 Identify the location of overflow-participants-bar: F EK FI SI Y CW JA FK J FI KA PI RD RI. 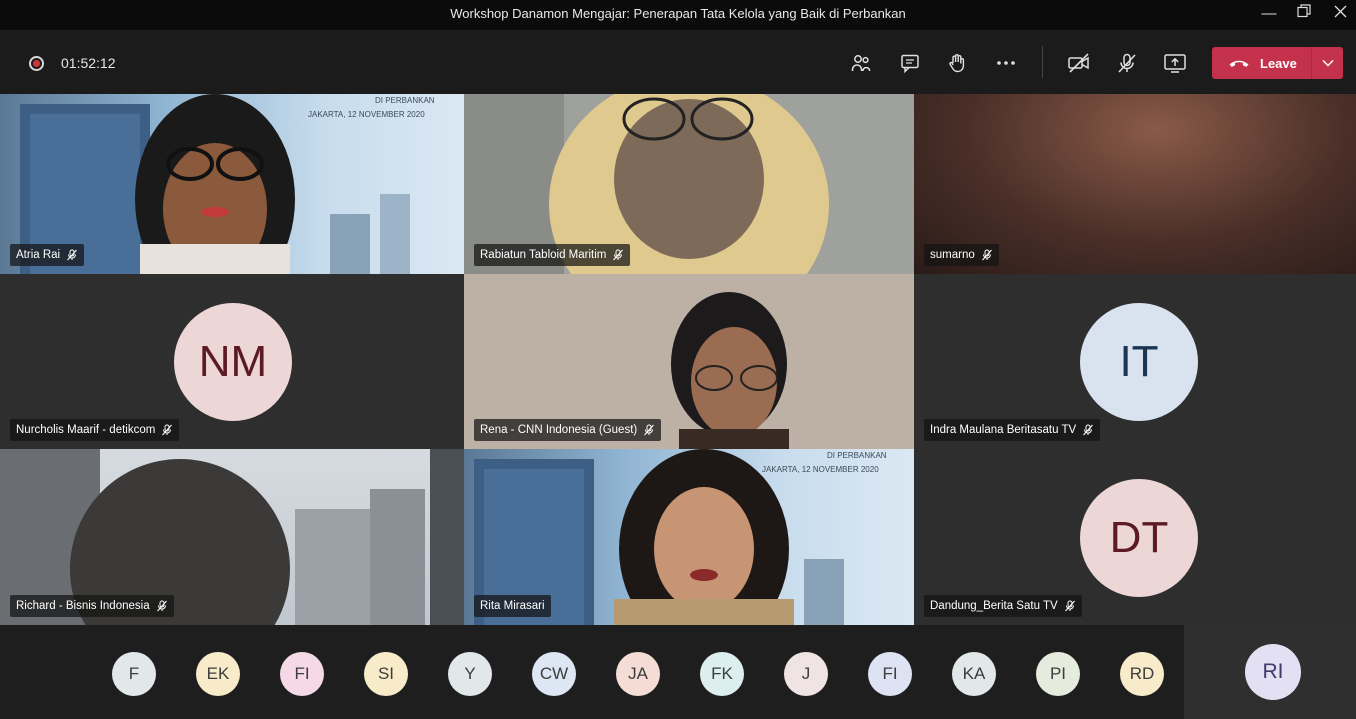
(678, 672).